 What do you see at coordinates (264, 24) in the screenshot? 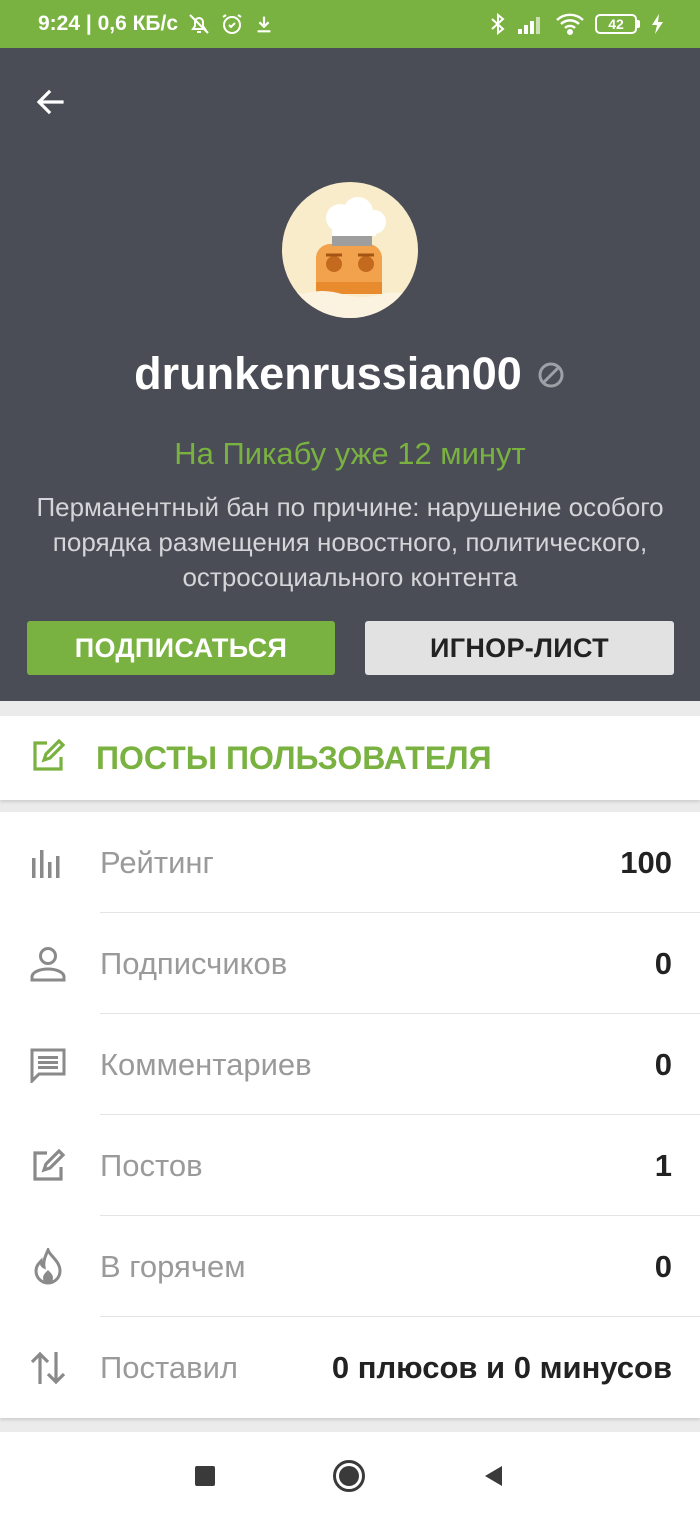
I see `download-icon` at bounding box center [264, 24].